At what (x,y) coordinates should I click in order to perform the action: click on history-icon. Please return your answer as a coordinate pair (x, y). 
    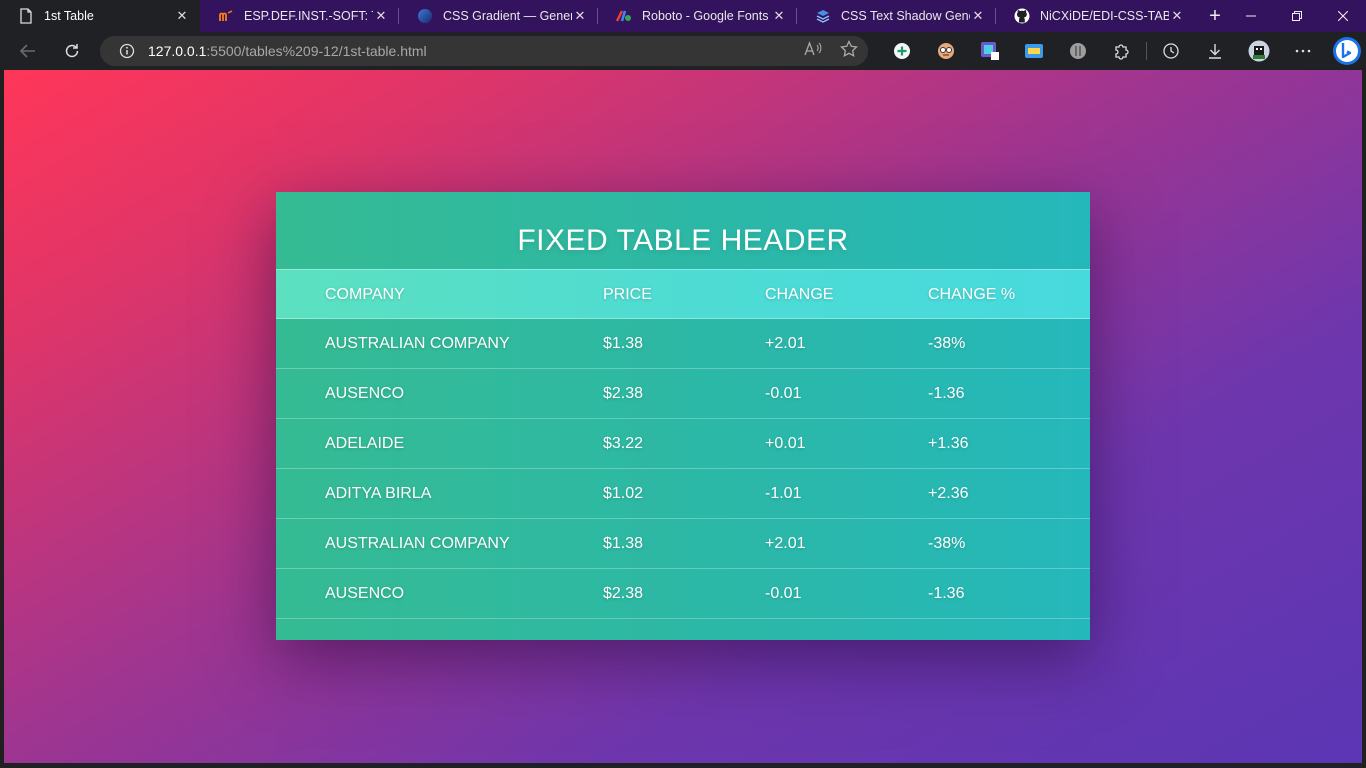
    Looking at the image, I should click on (1171, 51).